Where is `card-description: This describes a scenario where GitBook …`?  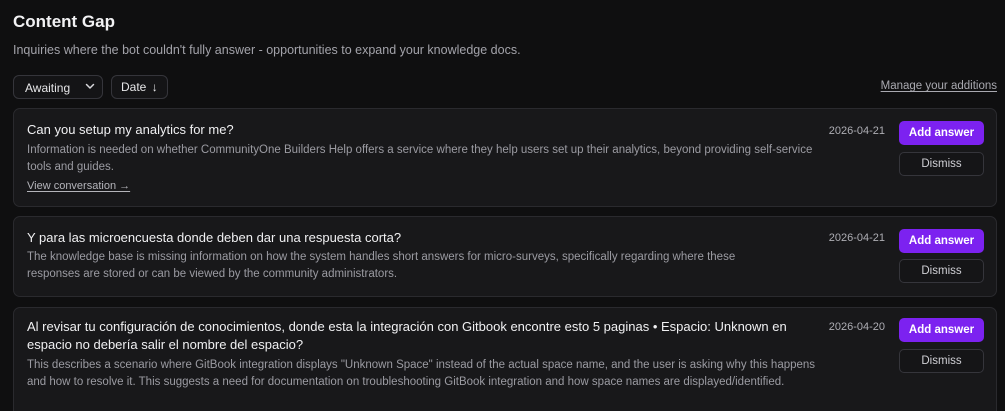 card-description: This describes a scenario where GitBook … is located at coordinates (421, 373).